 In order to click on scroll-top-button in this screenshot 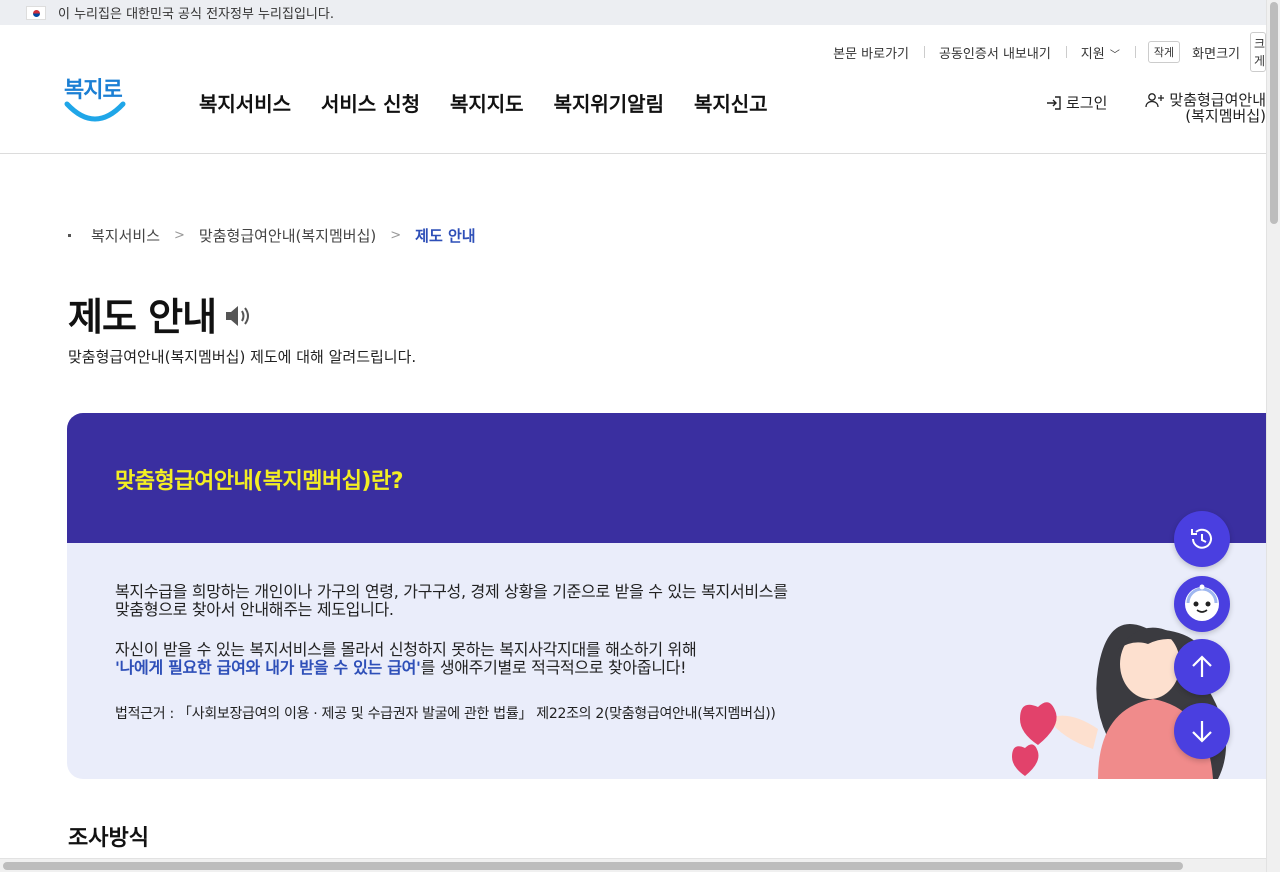, I will do `click(1202, 667)`.